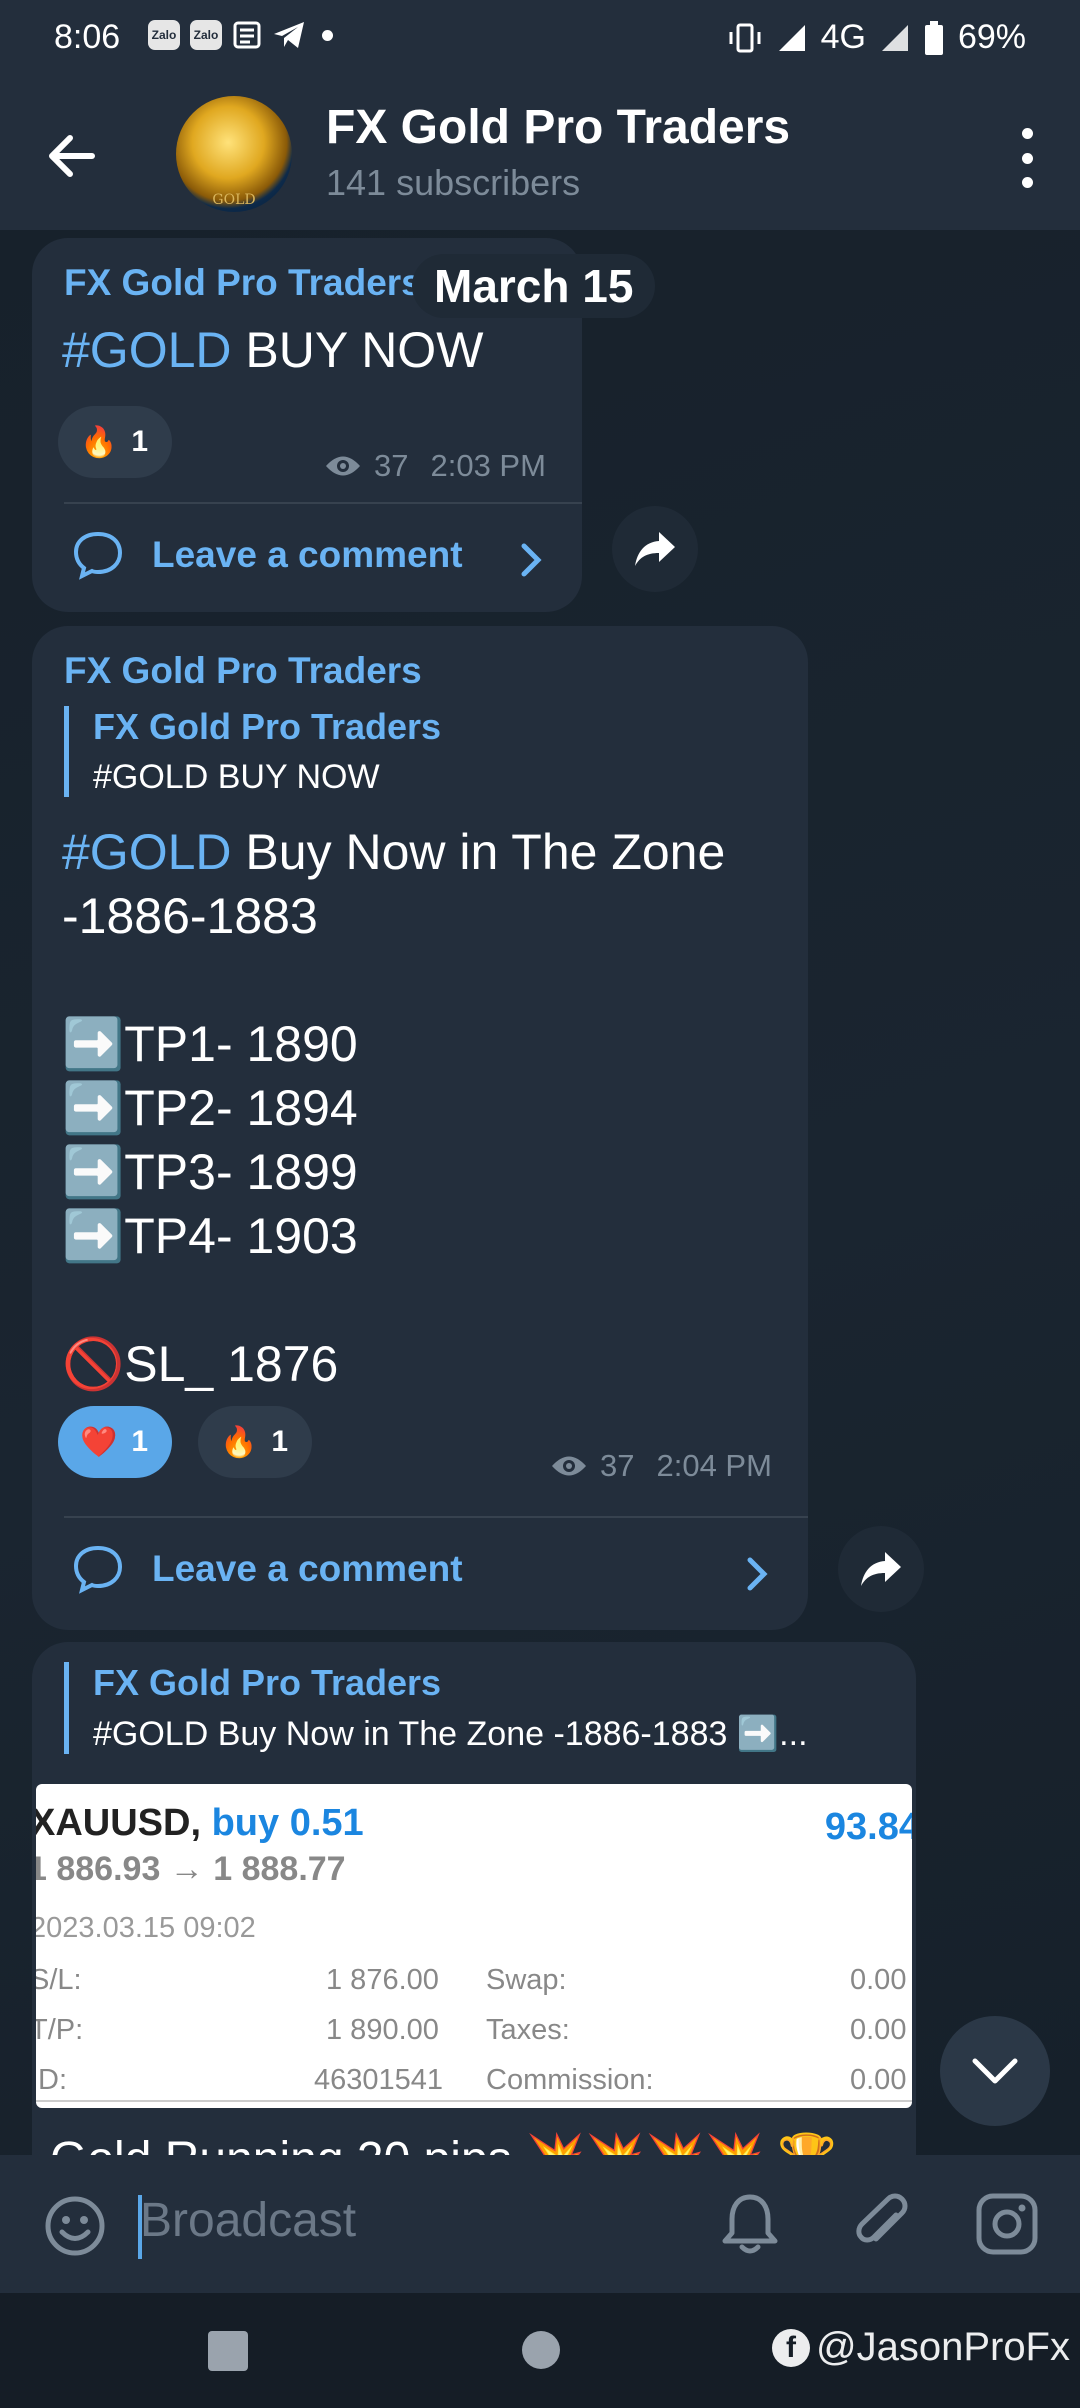 This screenshot has width=1080, height=2408. What do you see at coordinates (287, 1823) in the screenshot?
I see `trade-side: buy 0.51` at bounding box center [287, 1823].